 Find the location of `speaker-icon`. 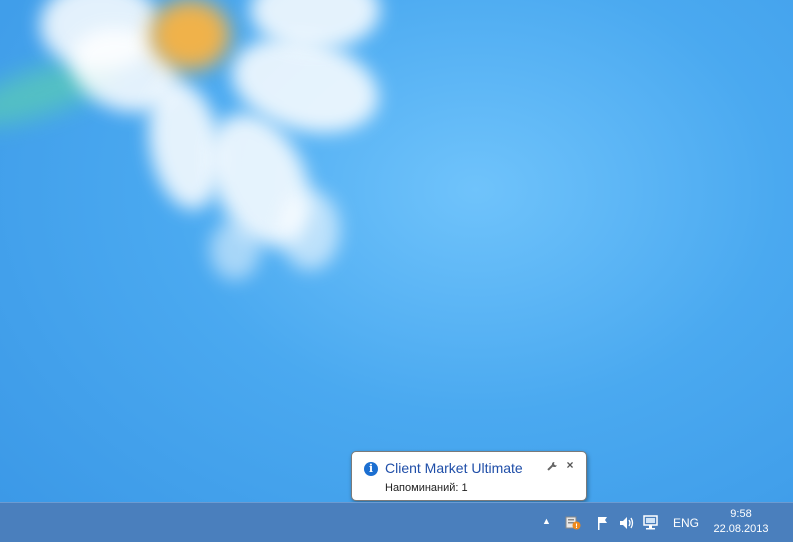

speaker-icon is located at coordinates (627, 523).